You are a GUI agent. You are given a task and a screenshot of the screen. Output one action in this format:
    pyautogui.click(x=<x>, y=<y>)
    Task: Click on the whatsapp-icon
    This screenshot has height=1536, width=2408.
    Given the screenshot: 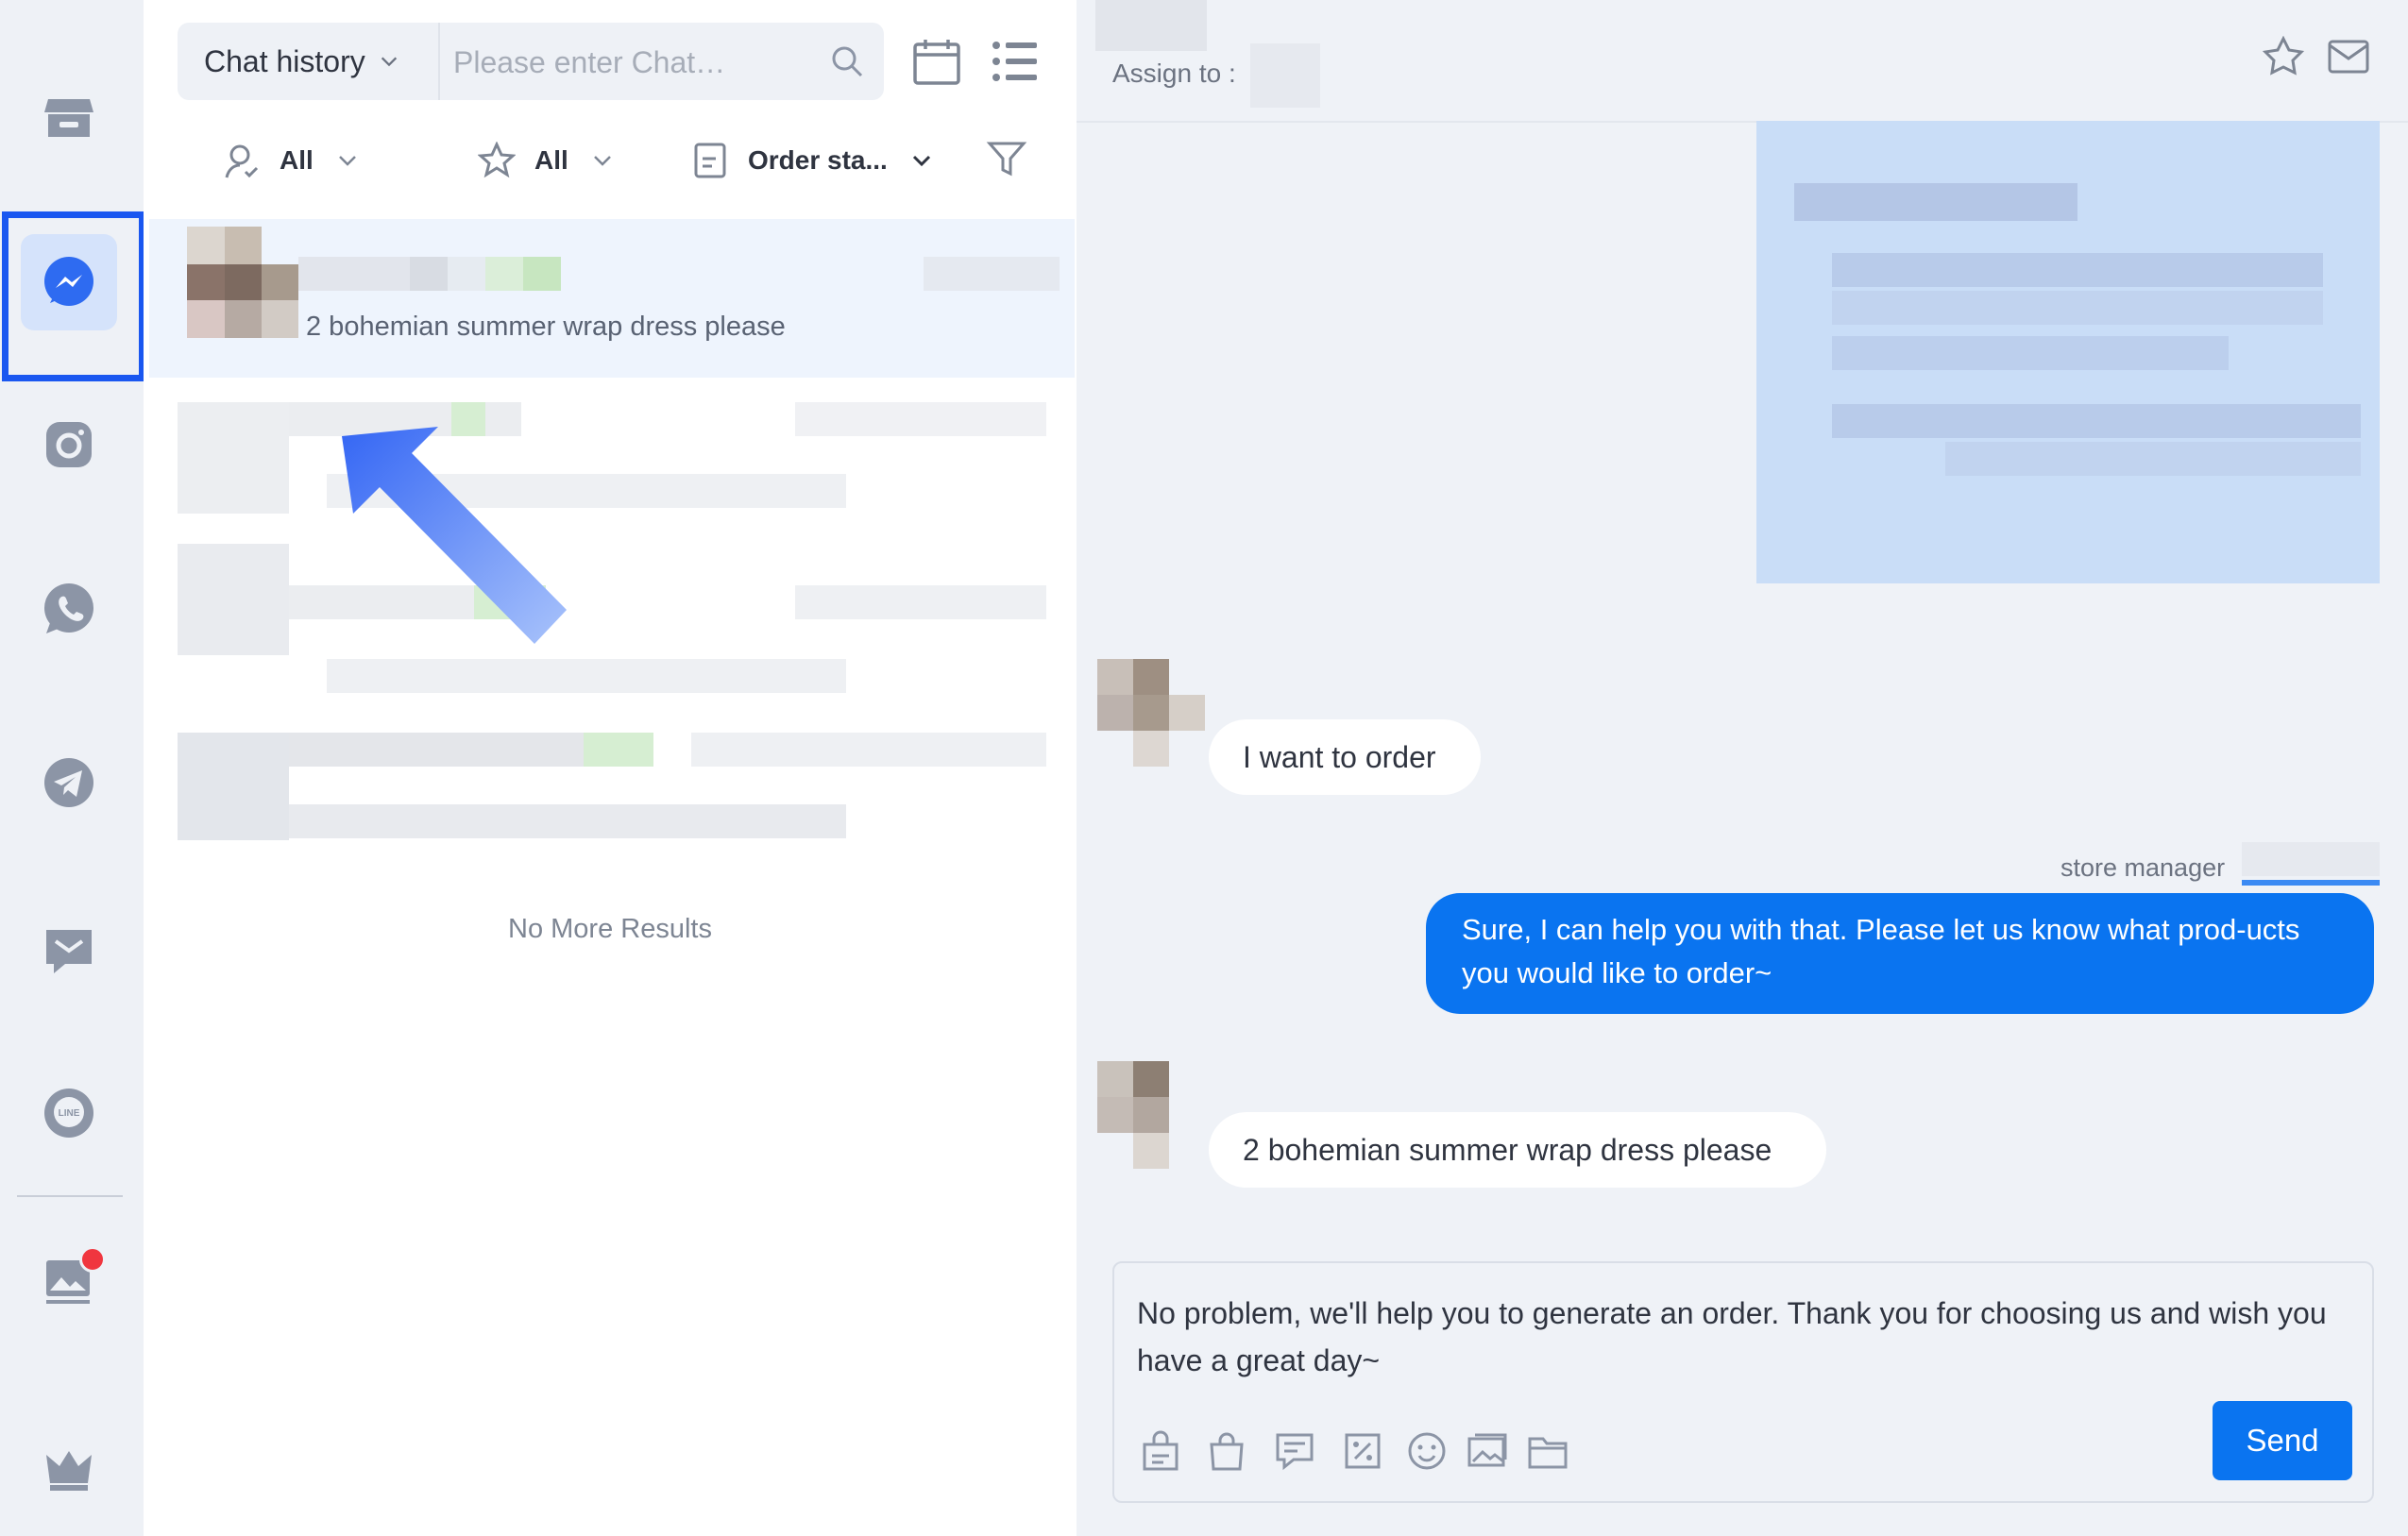 What is the action you would take?
    pyautogui.click(x=68, y=608)
    